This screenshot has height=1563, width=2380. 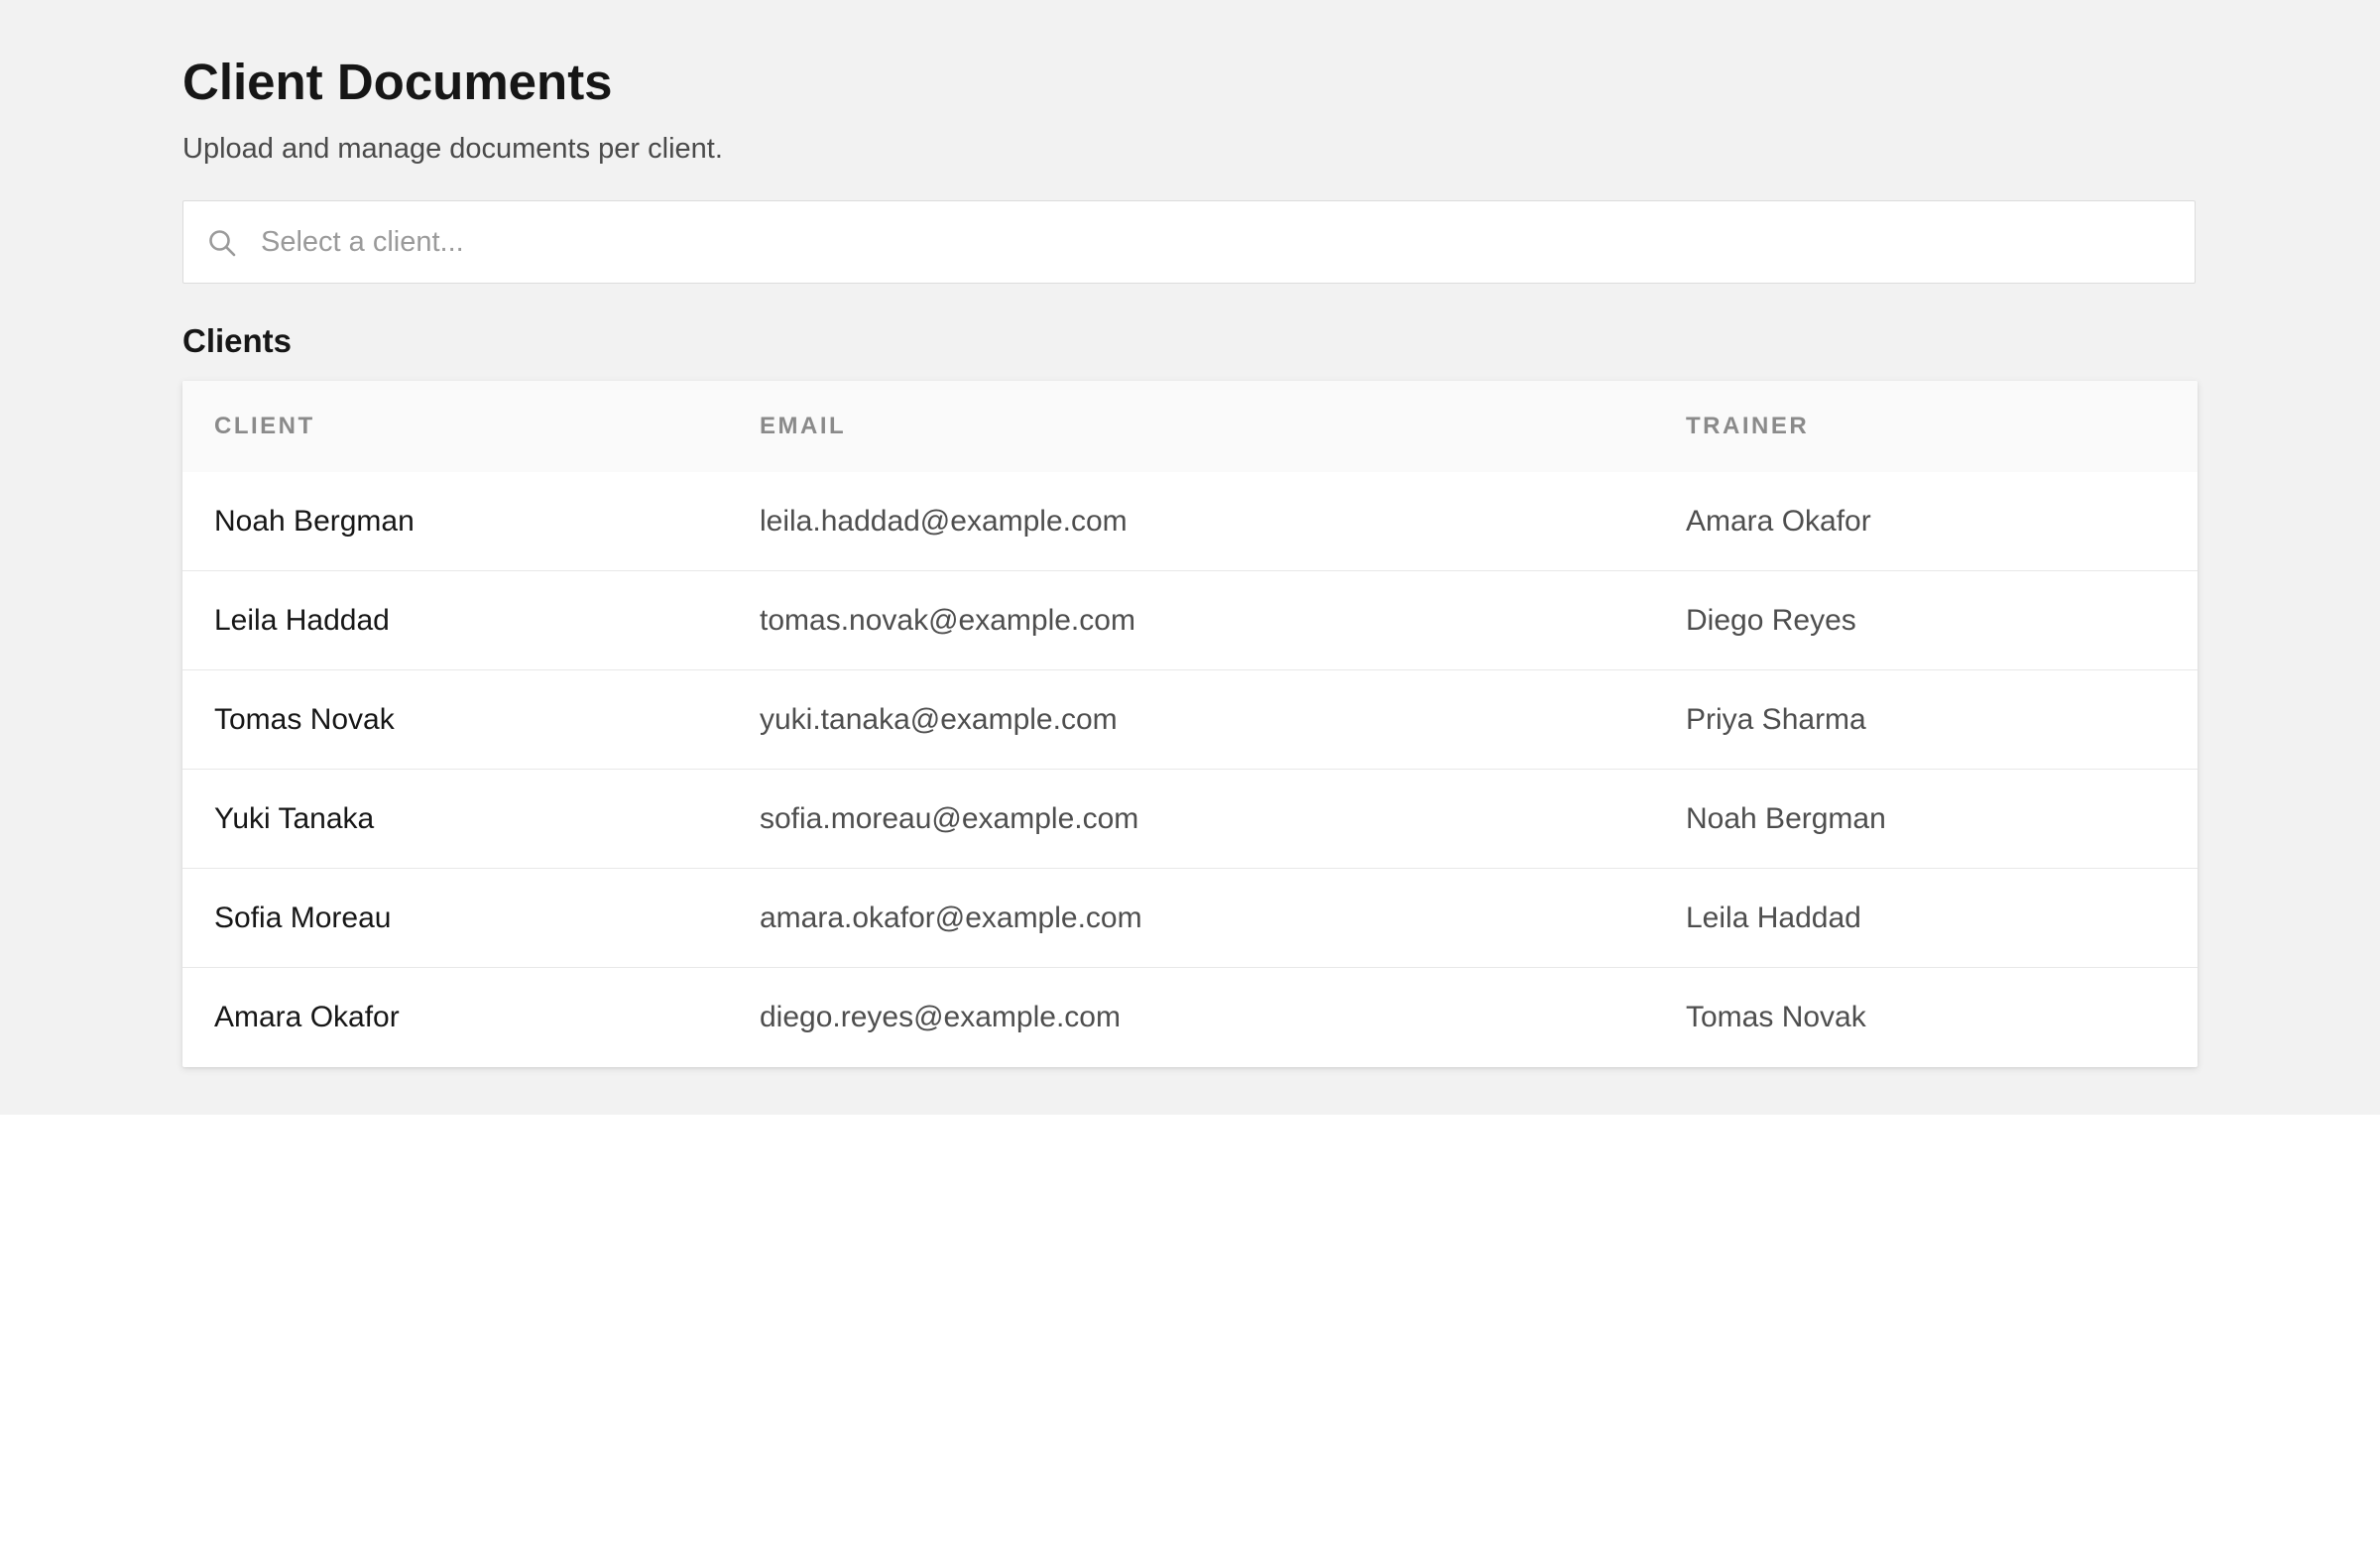 I want to click on client-search-input, so click(x=1213, y=242).